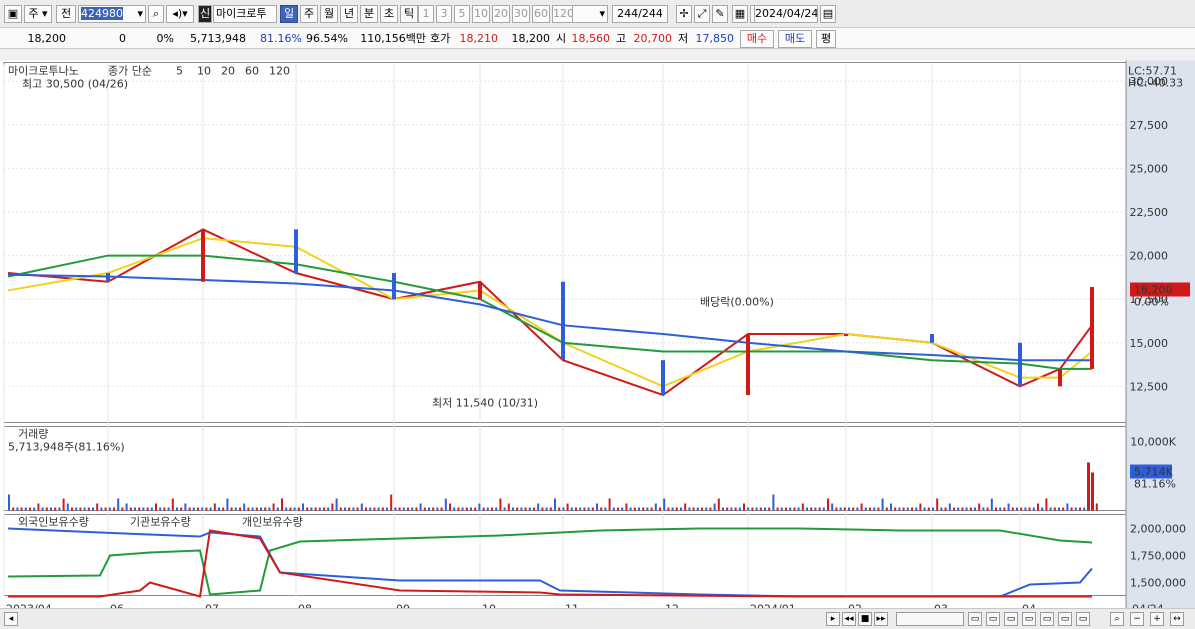 This screenshot has width=1195, height=629. What do you see at coordinates (1088, 486) in the screenshot?
I see `volume-bar-spike` at bounding box center [1088, 486].